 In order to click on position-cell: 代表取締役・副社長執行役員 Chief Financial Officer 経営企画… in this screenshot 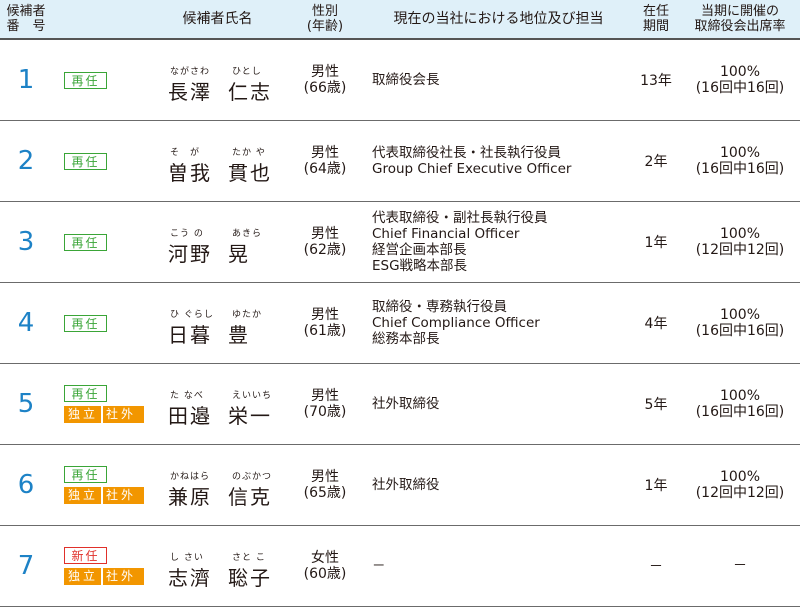, I will do `click(499, 242)`.